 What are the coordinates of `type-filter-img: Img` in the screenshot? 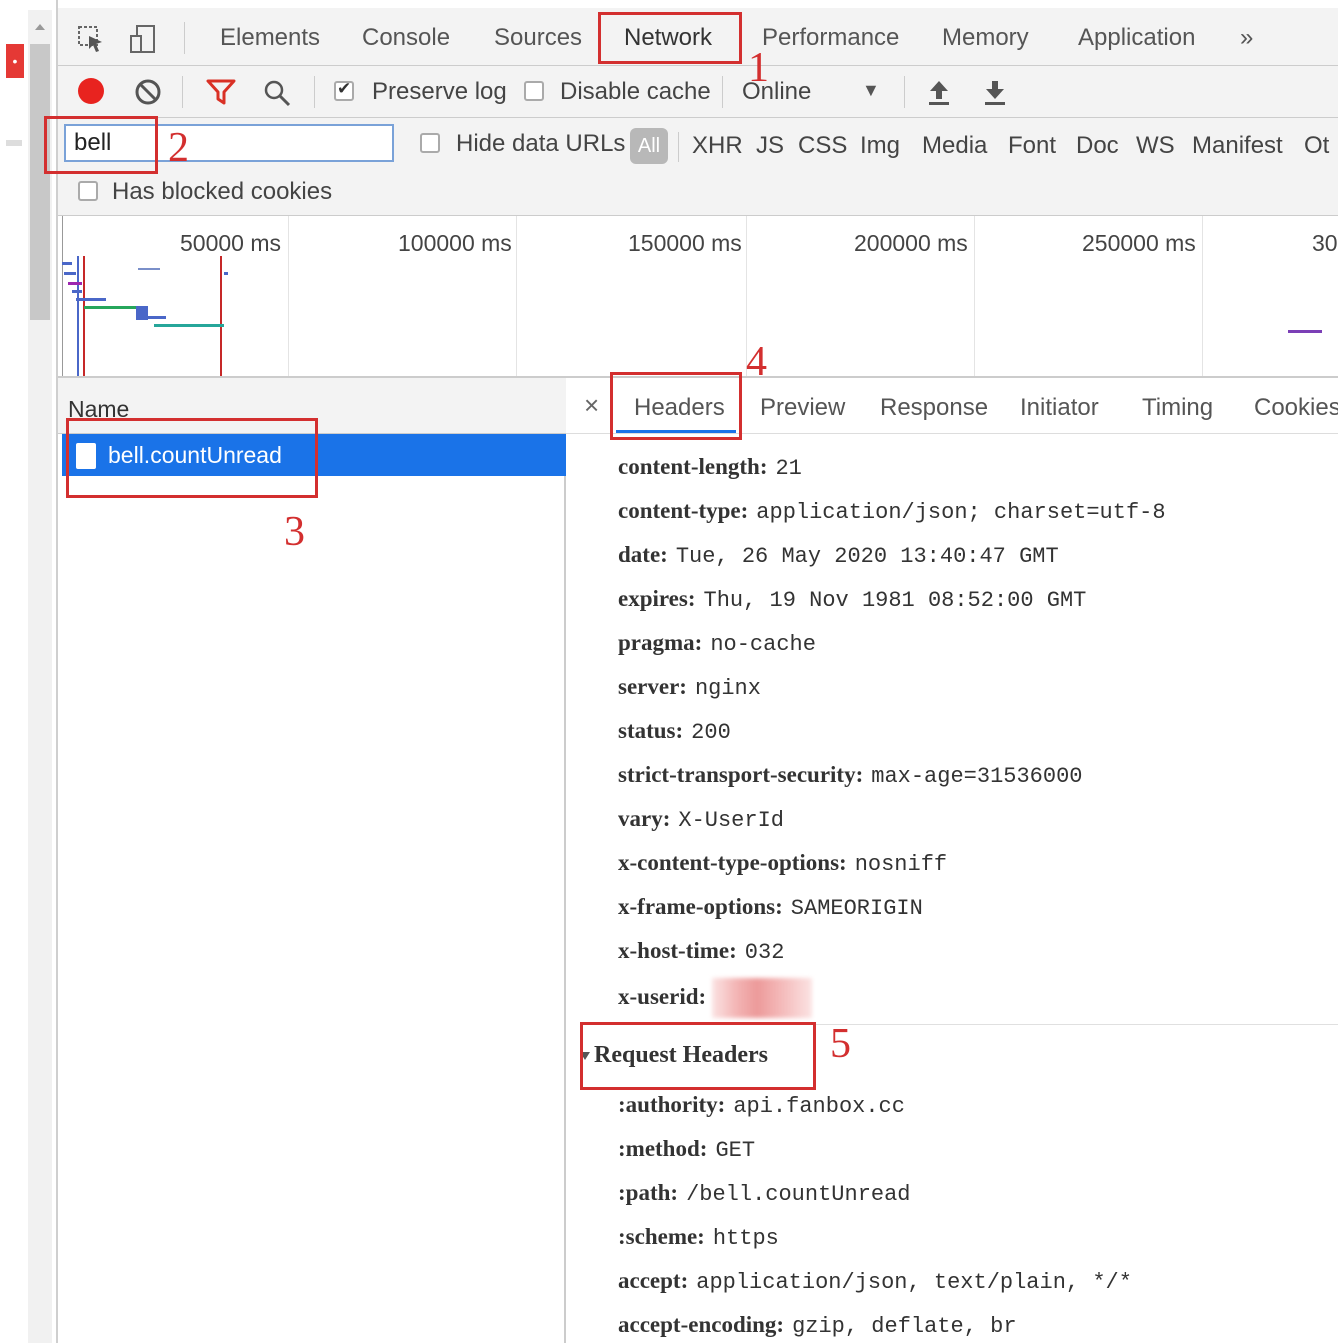 It's located at (880, 146).